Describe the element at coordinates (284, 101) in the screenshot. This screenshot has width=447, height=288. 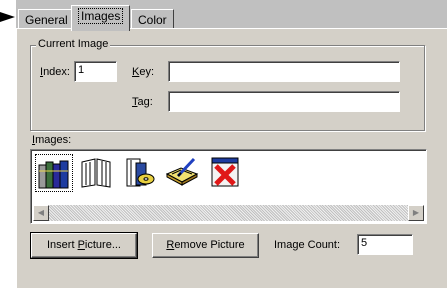
I see `tag-field` at that location.